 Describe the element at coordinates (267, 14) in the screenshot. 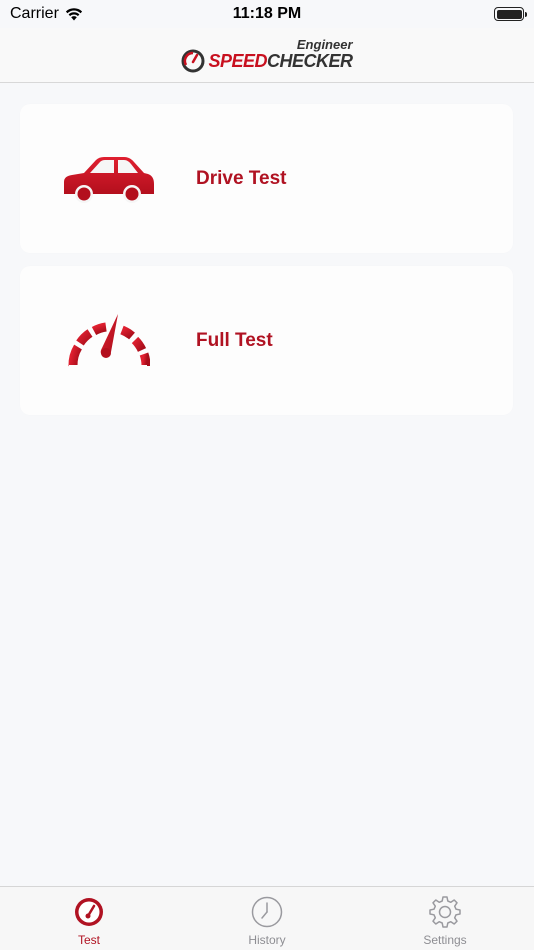

I see `status-bar: Carrier 11:18 PM` at that location.